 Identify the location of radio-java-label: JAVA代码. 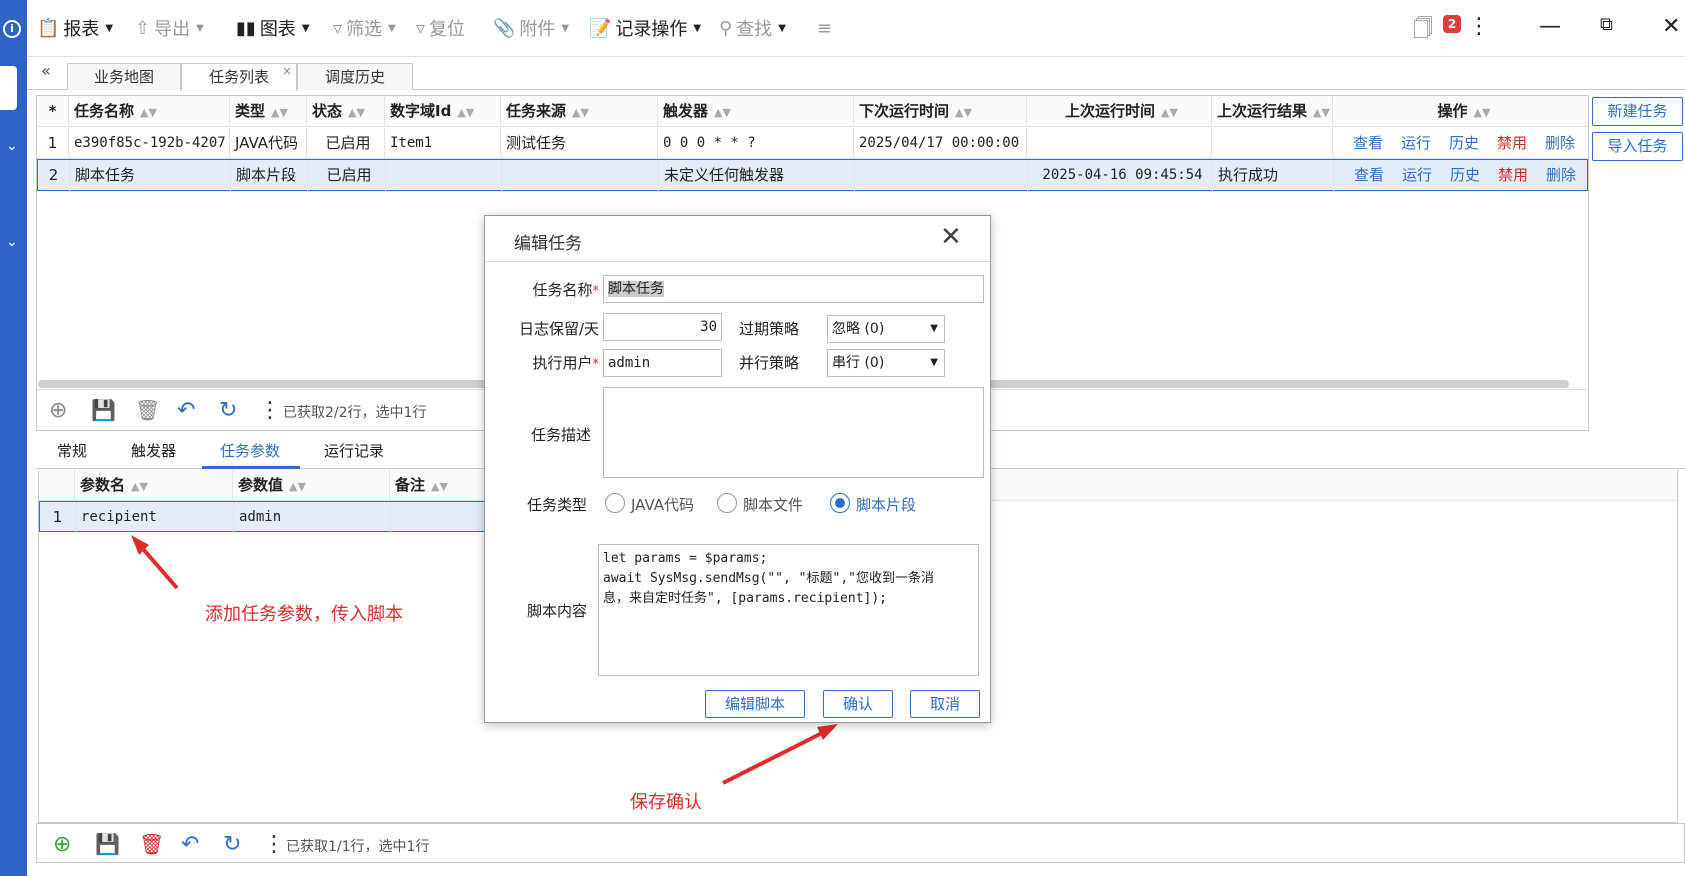
(663, 505).